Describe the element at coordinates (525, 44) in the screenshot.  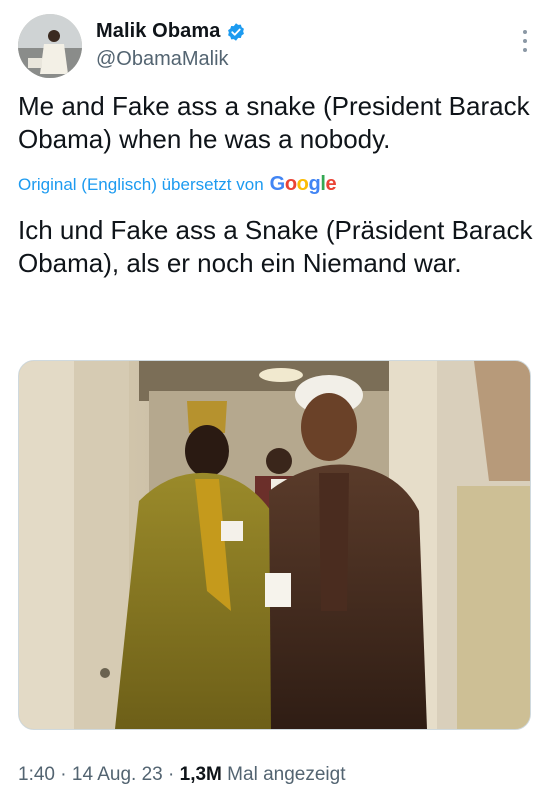
I see `more-options-icon` at that location.